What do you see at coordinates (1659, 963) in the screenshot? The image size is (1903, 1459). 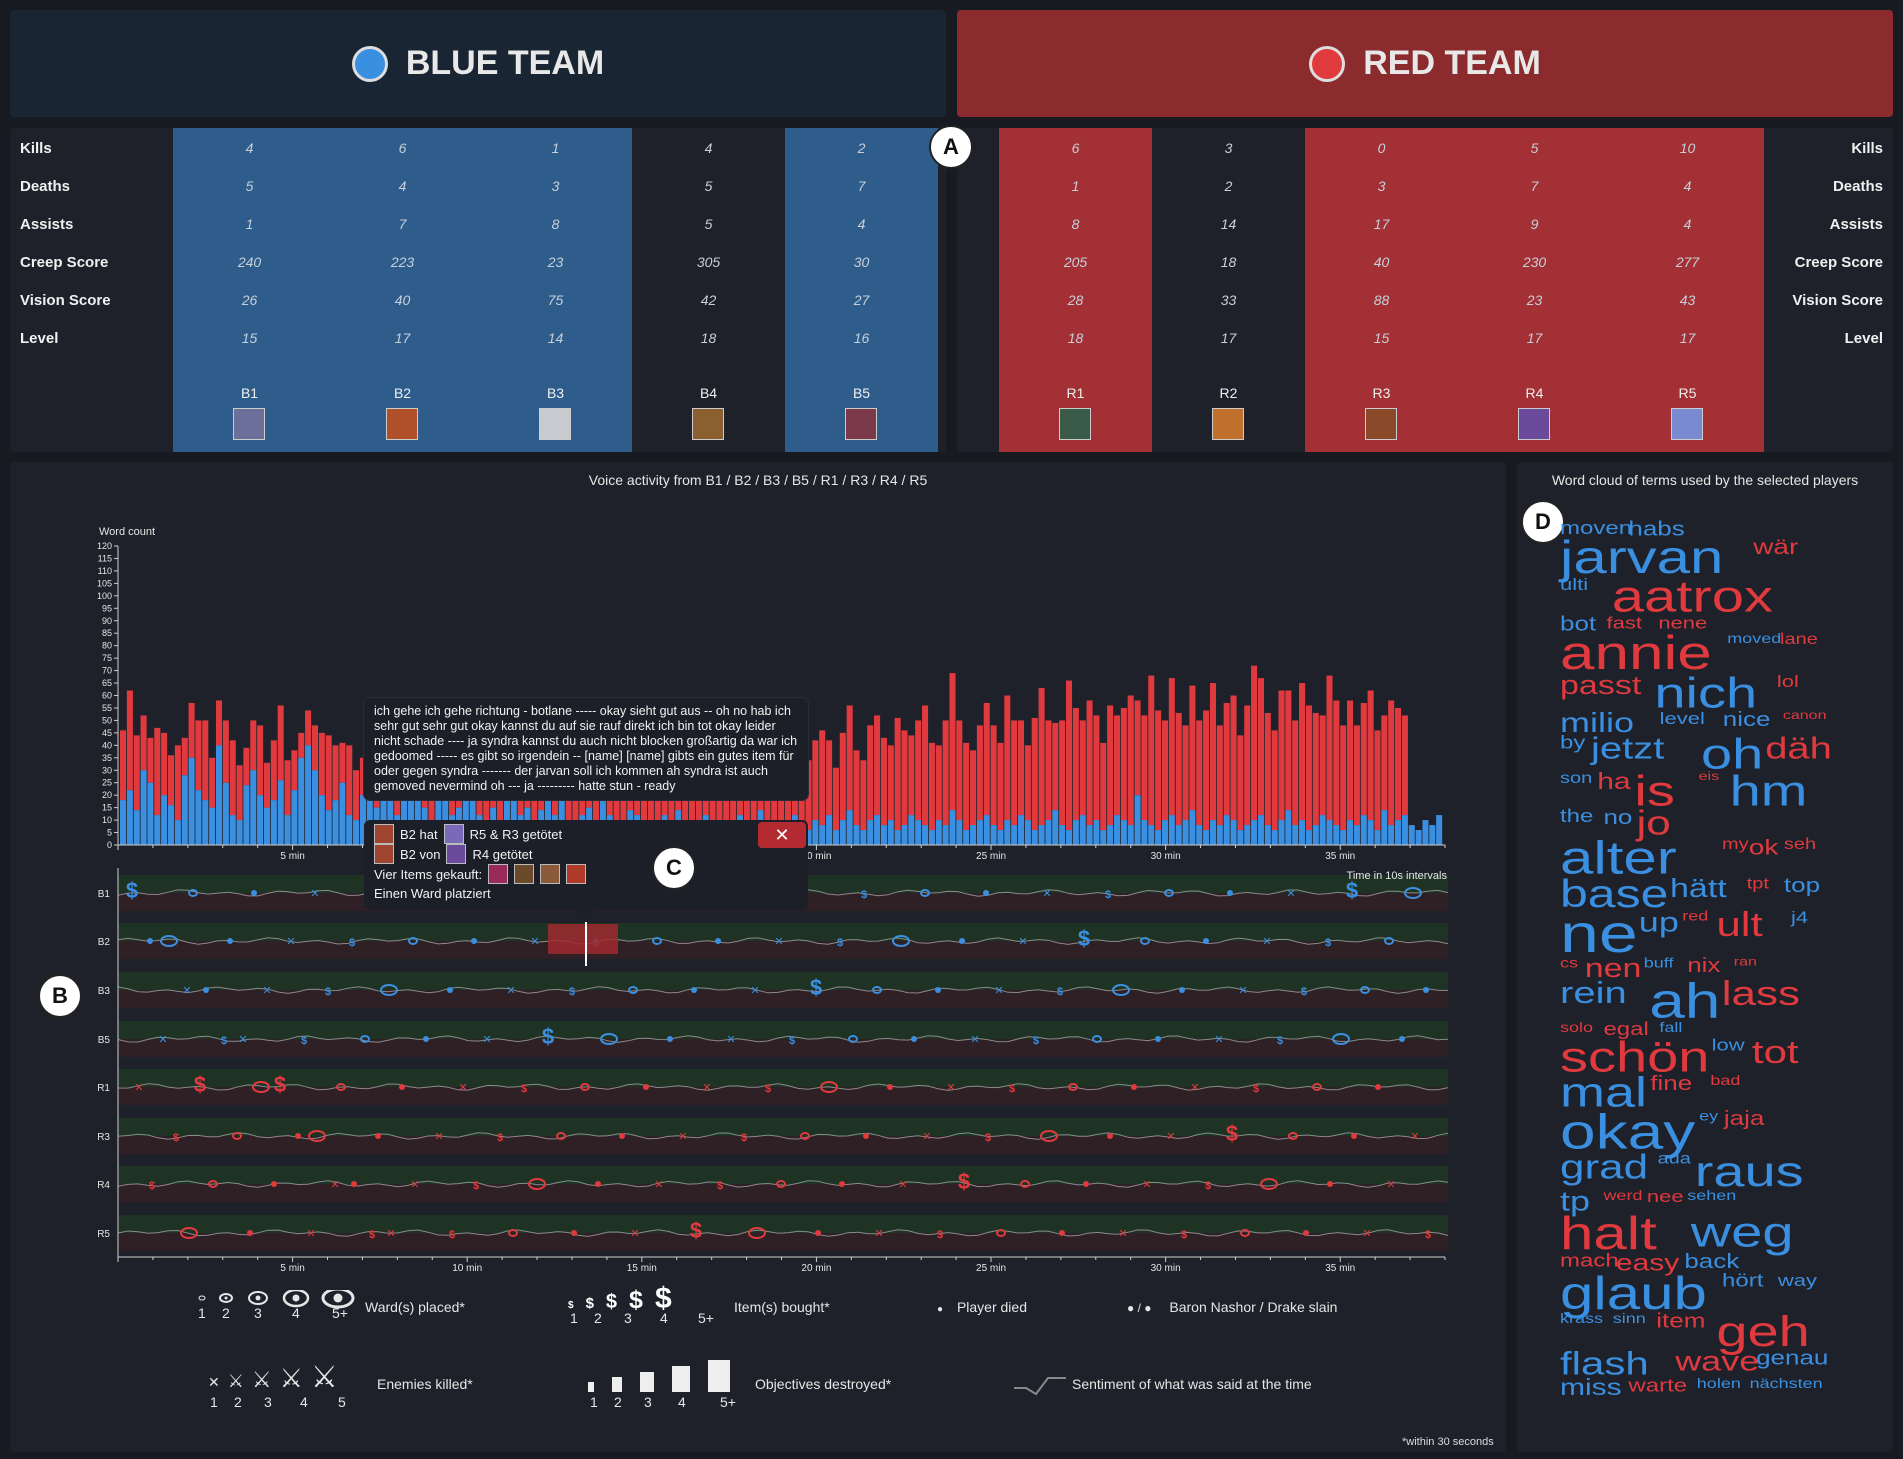 I see `word-cloud-term: buff` at bounding box center [1659, 963].